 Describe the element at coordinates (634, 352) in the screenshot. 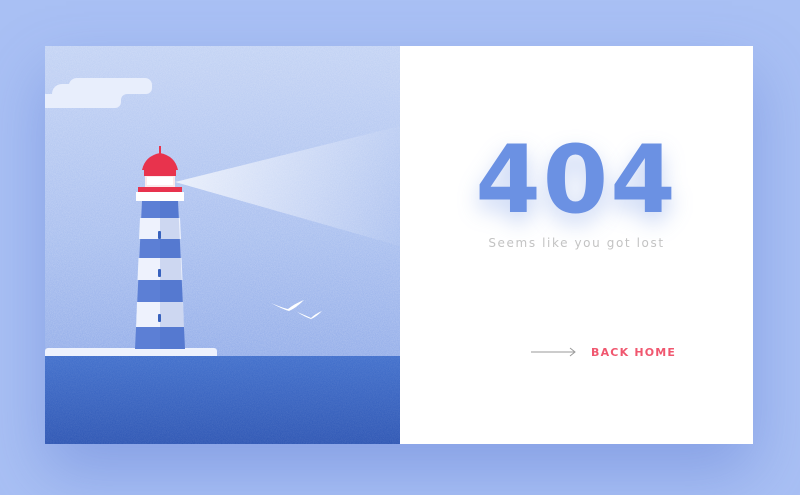

I see `back-home-label: BACK HOME` at that location.